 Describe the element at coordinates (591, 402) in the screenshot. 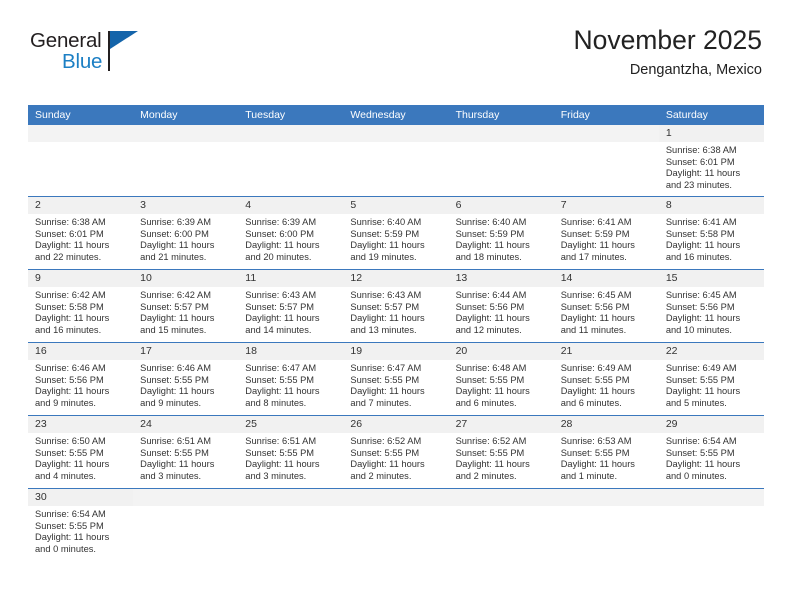

I see `daylight-text-line2: and 6 minutes.` at that location.